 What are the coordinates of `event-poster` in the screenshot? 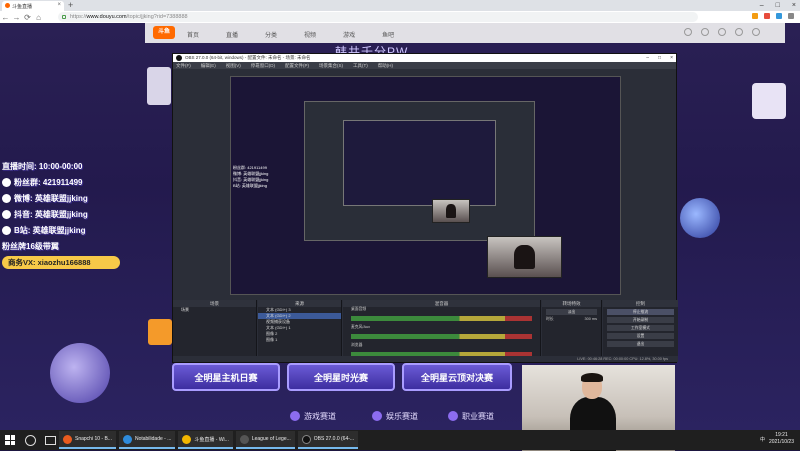 It's located at (160, 332).